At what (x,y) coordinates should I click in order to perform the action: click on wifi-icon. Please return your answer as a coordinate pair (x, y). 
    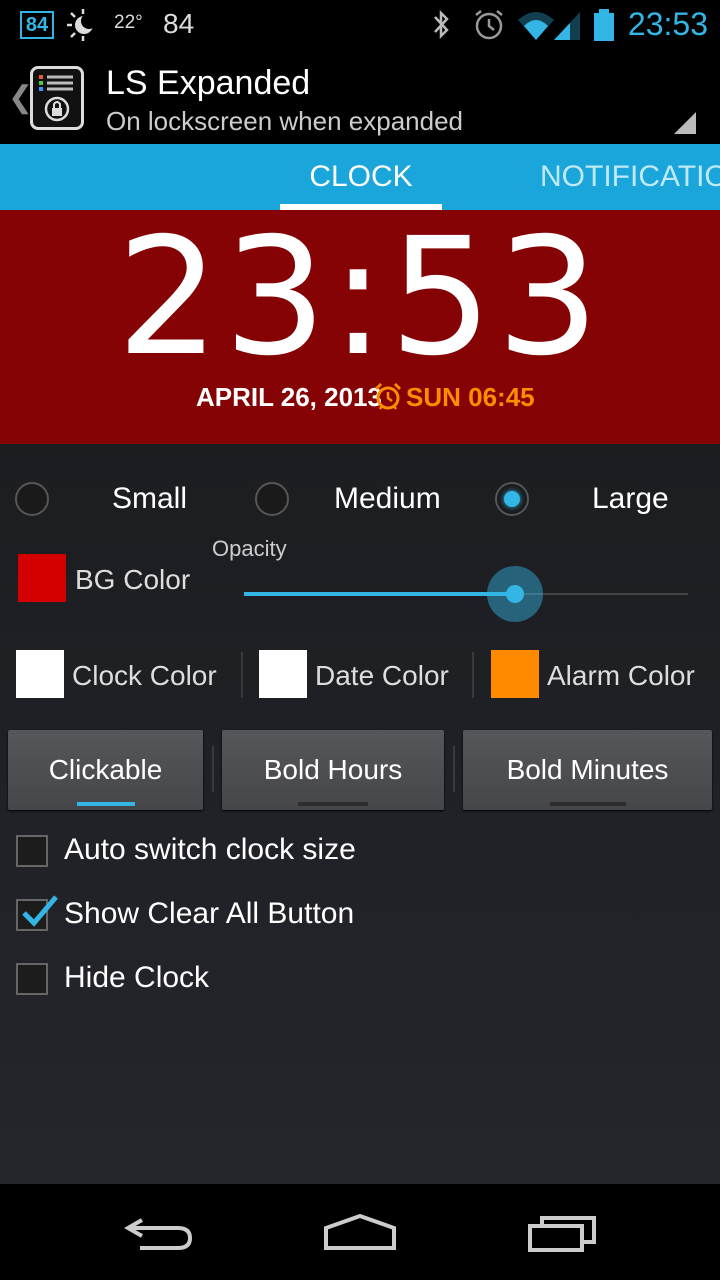
    Looking at the image, I should click on (536, 26).